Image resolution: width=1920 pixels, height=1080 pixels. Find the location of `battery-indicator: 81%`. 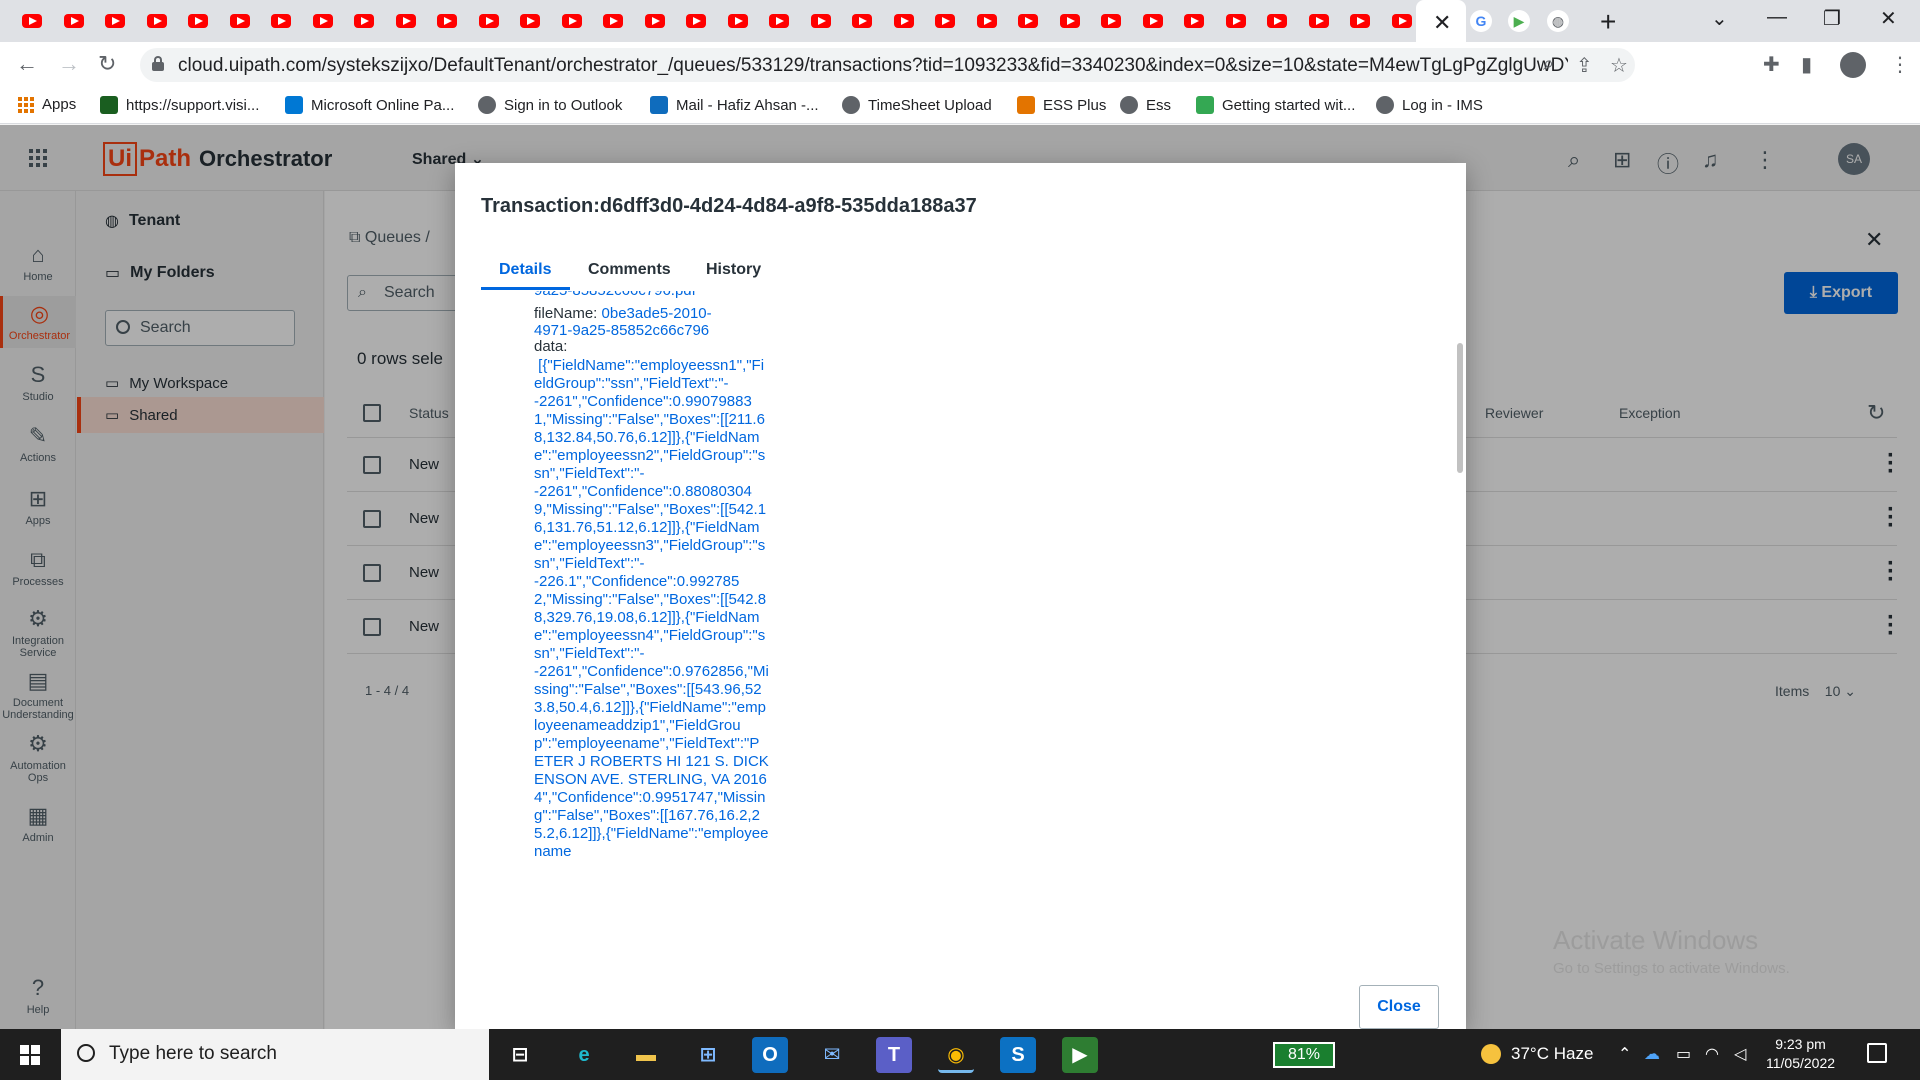

battery-indicator: 81% is located at coordinates (1304, 1055).